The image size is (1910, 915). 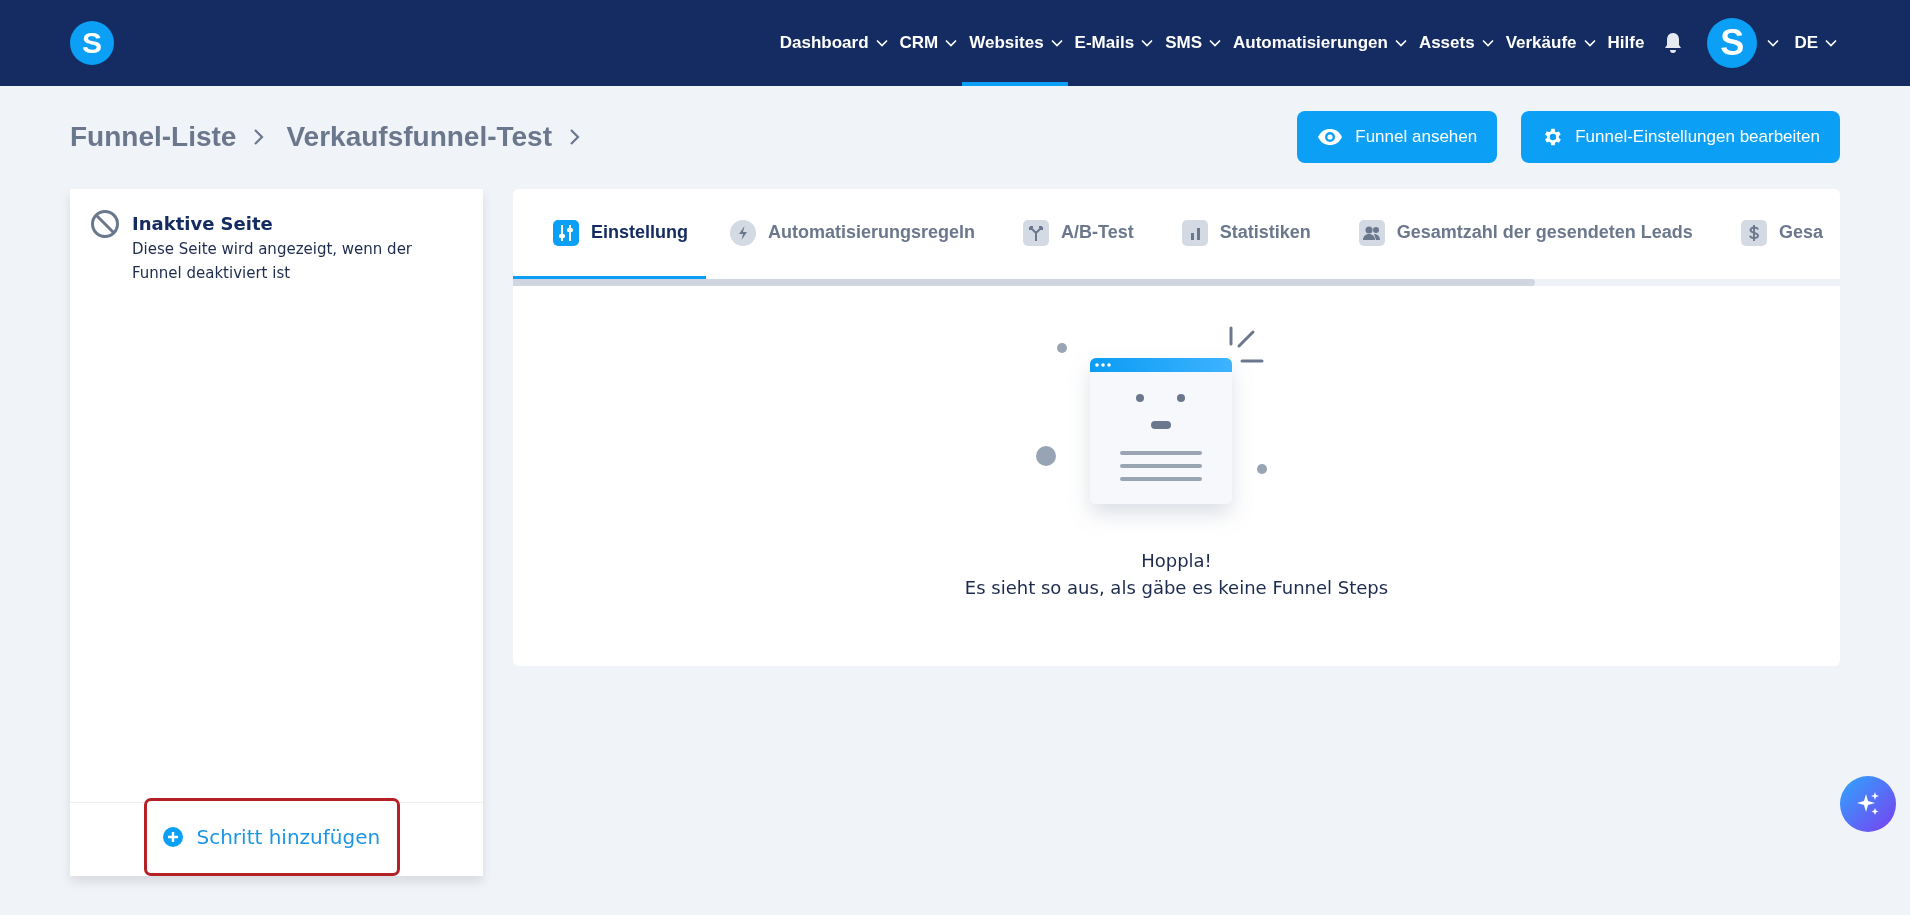 I want to click on tab: Gesa, so click(x=1769, y=234).